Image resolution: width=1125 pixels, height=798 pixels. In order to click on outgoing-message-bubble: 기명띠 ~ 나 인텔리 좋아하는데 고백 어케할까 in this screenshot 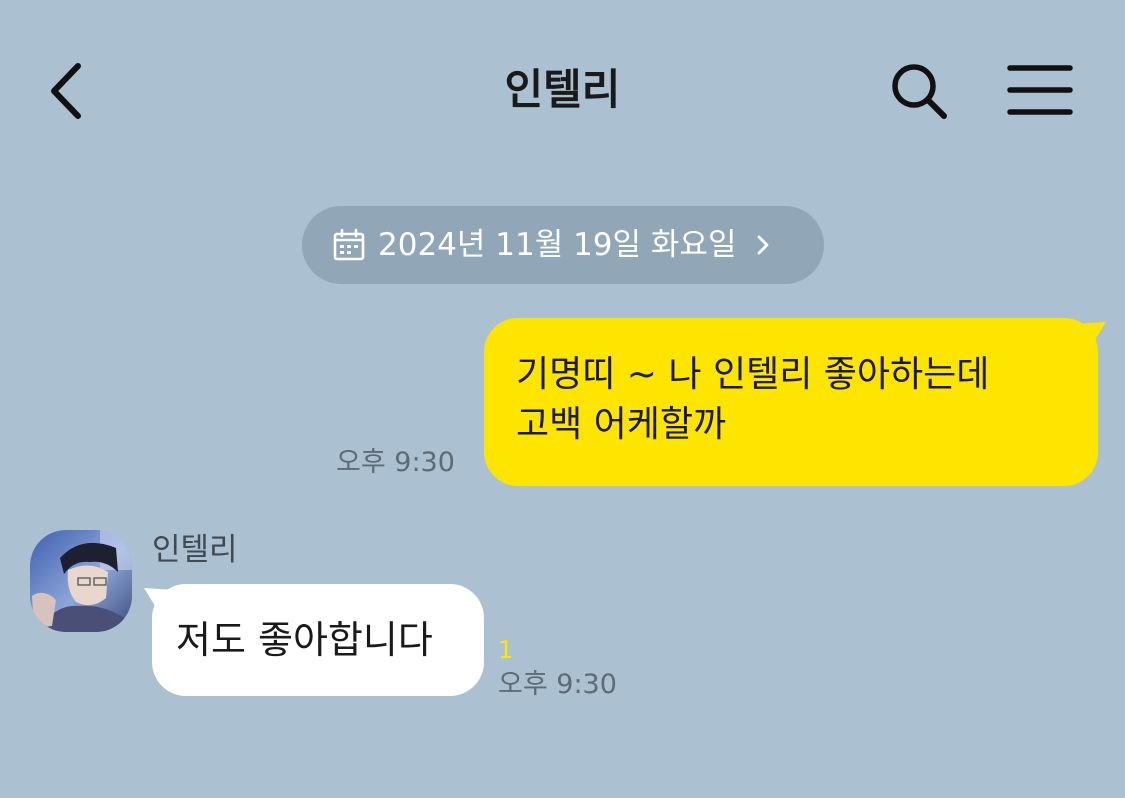, I will do `click(795, 402)`.